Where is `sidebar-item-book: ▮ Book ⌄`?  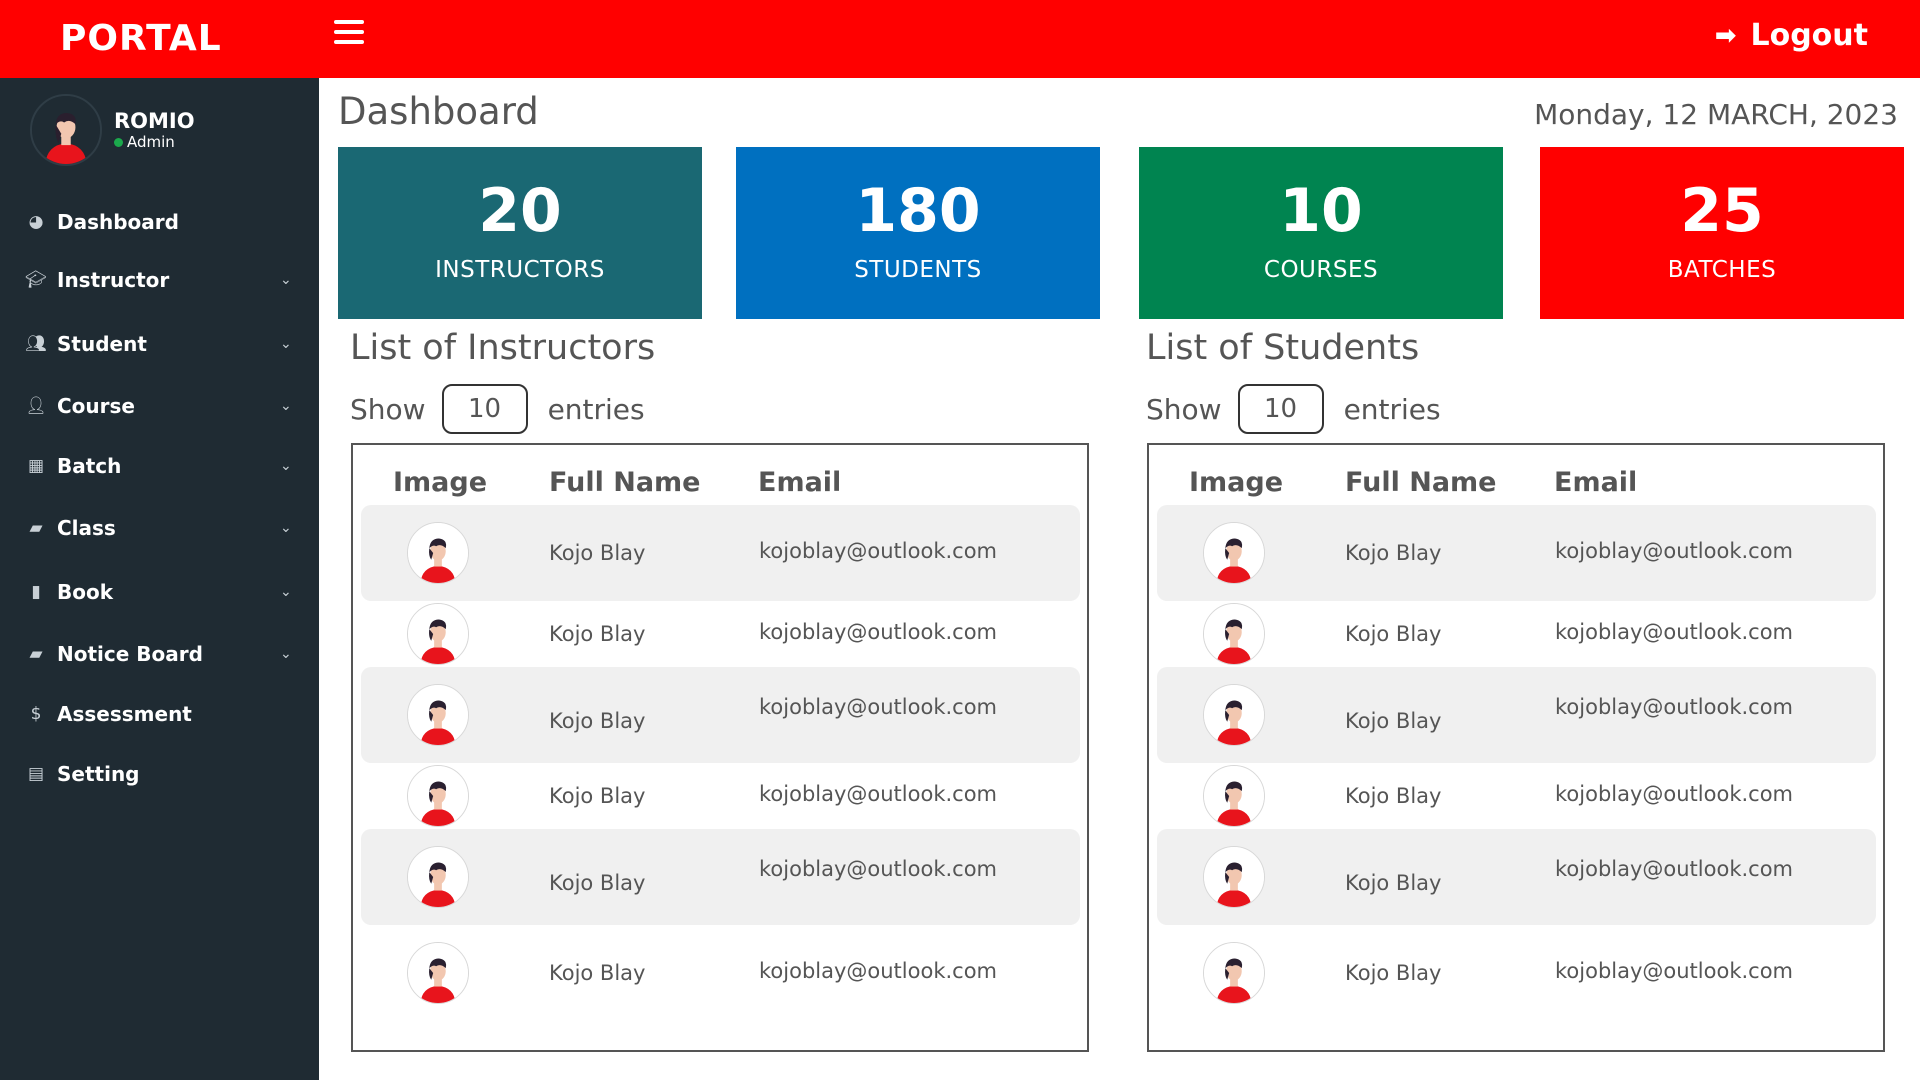
sidebar-item-book: ▮ Book ⌄ is located at coordinates (159, 592).